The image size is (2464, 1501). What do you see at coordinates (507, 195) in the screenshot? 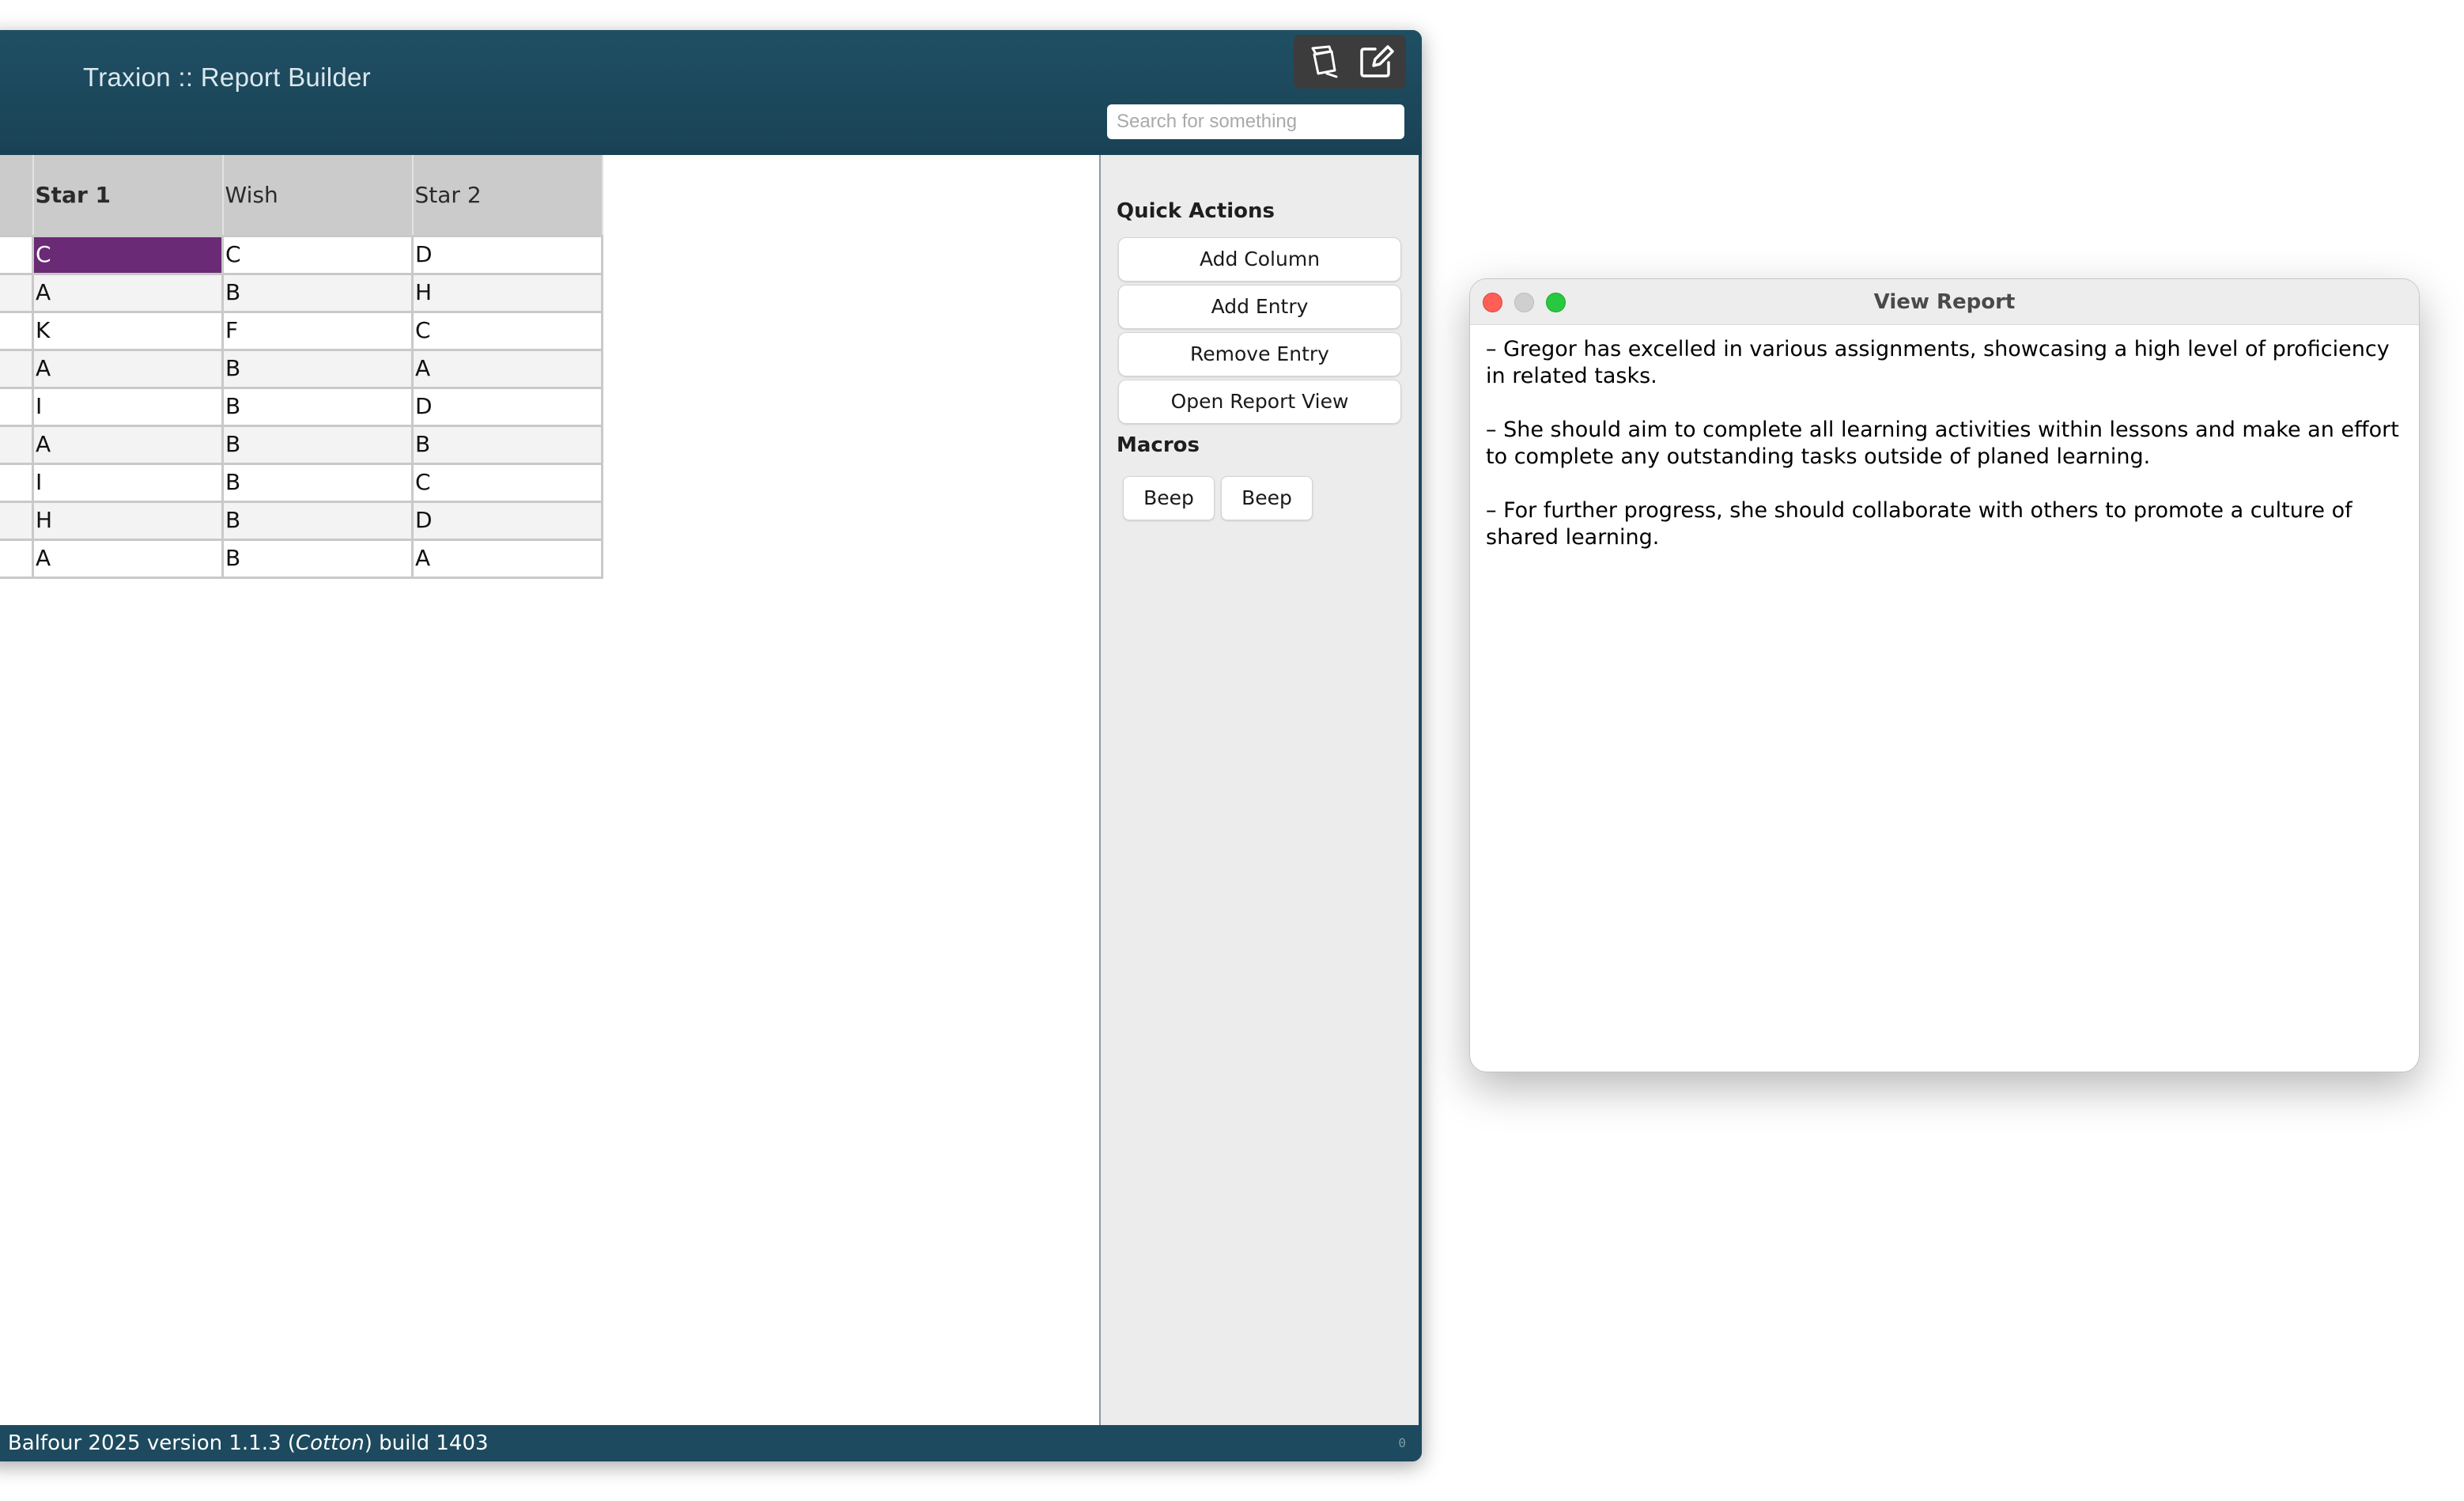
I see `column-header-star-2: Star 2` at bounding box center [507, 195].